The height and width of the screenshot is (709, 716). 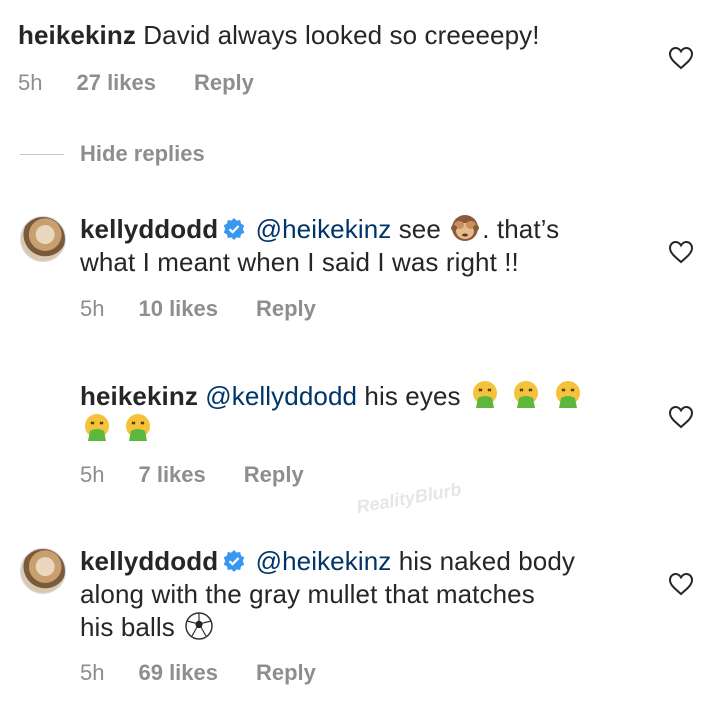 I want to click on divider-line, so click(x=42, y=154).